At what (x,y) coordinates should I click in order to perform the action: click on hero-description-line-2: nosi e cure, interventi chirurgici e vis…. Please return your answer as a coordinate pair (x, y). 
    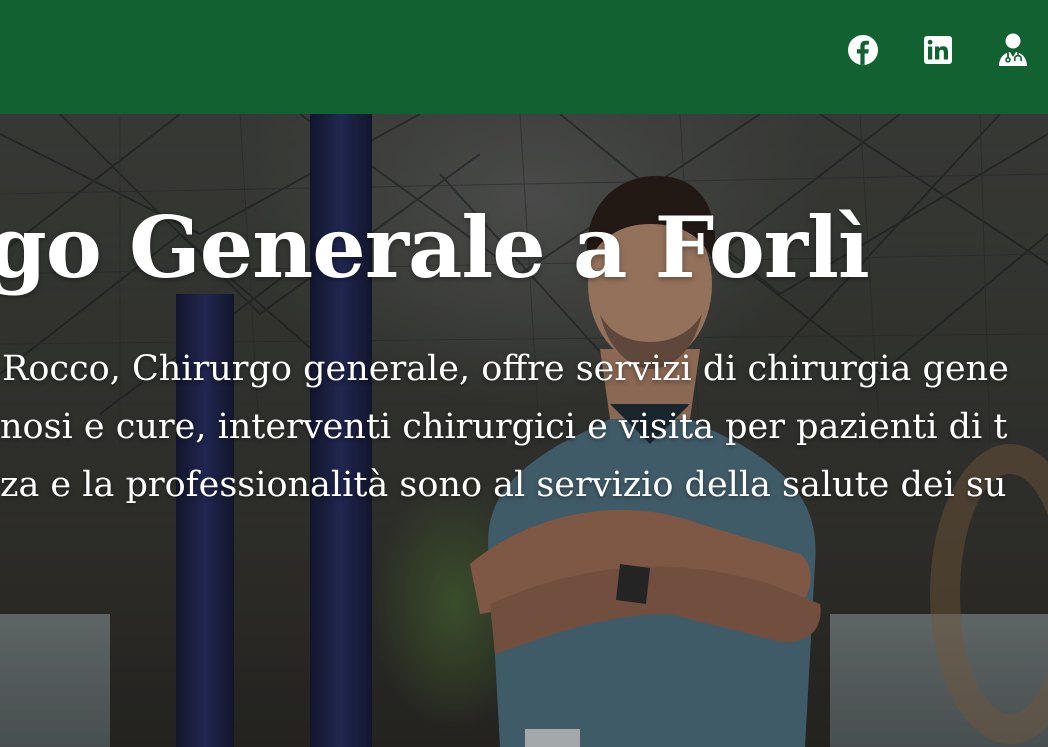
    Looking at the image, I should click on (504, 427).